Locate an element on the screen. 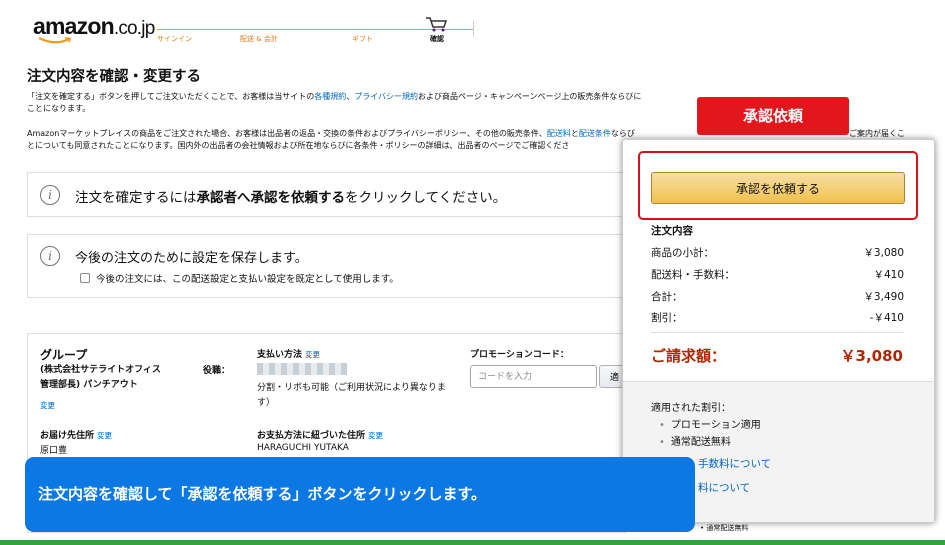 This screenshot has width=945, height=545. approval-text-pre: 注文を確定するには is located at coordinates (136, 198).